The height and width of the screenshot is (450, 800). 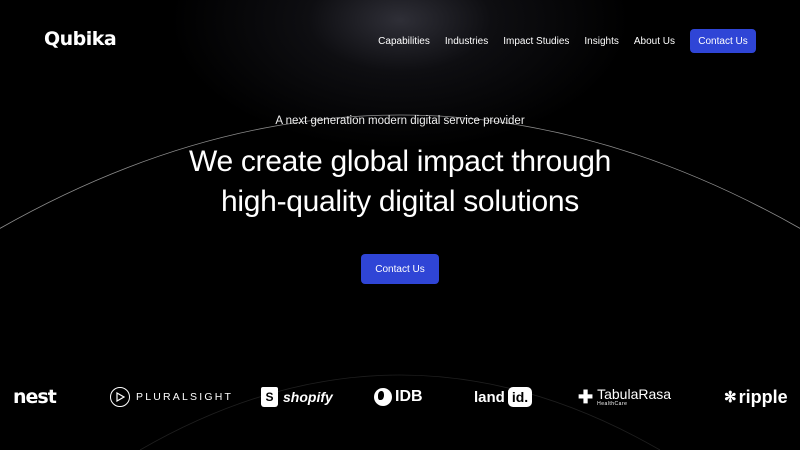 I want to click on ripple-logo: ✻ ripple, so click(x=756, y=397).